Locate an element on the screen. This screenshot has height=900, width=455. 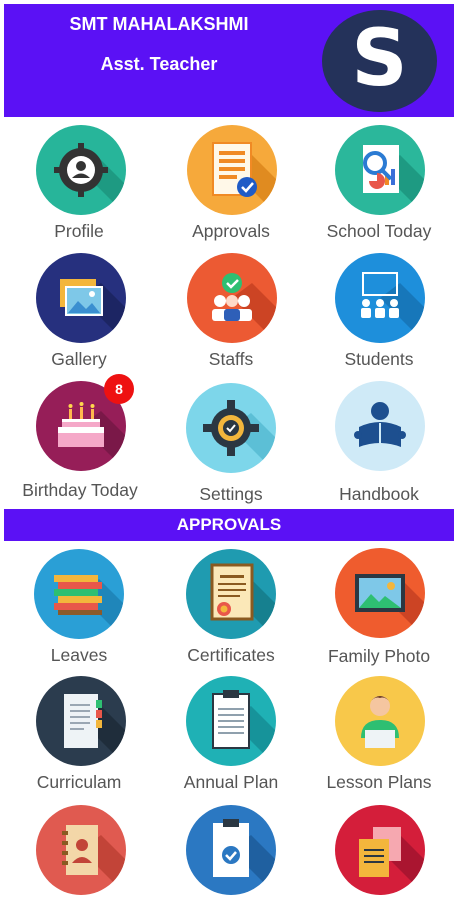
menu-contacts is located at coordinates (79, 851).